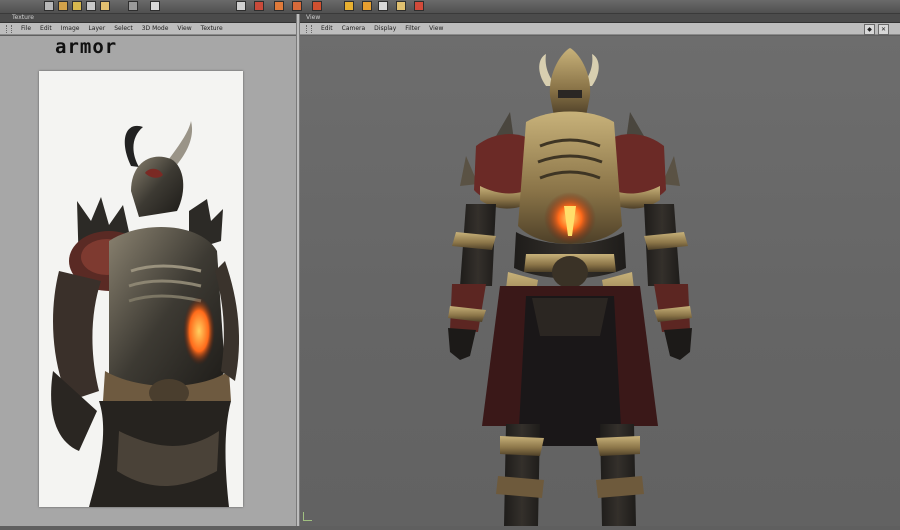 Image resolution: width=900 pixels, height=530 pixels. What do you see at coordinates (70, 28) in the screenshot?
I see `menu-image: Image` at bounding box center [70, 28].